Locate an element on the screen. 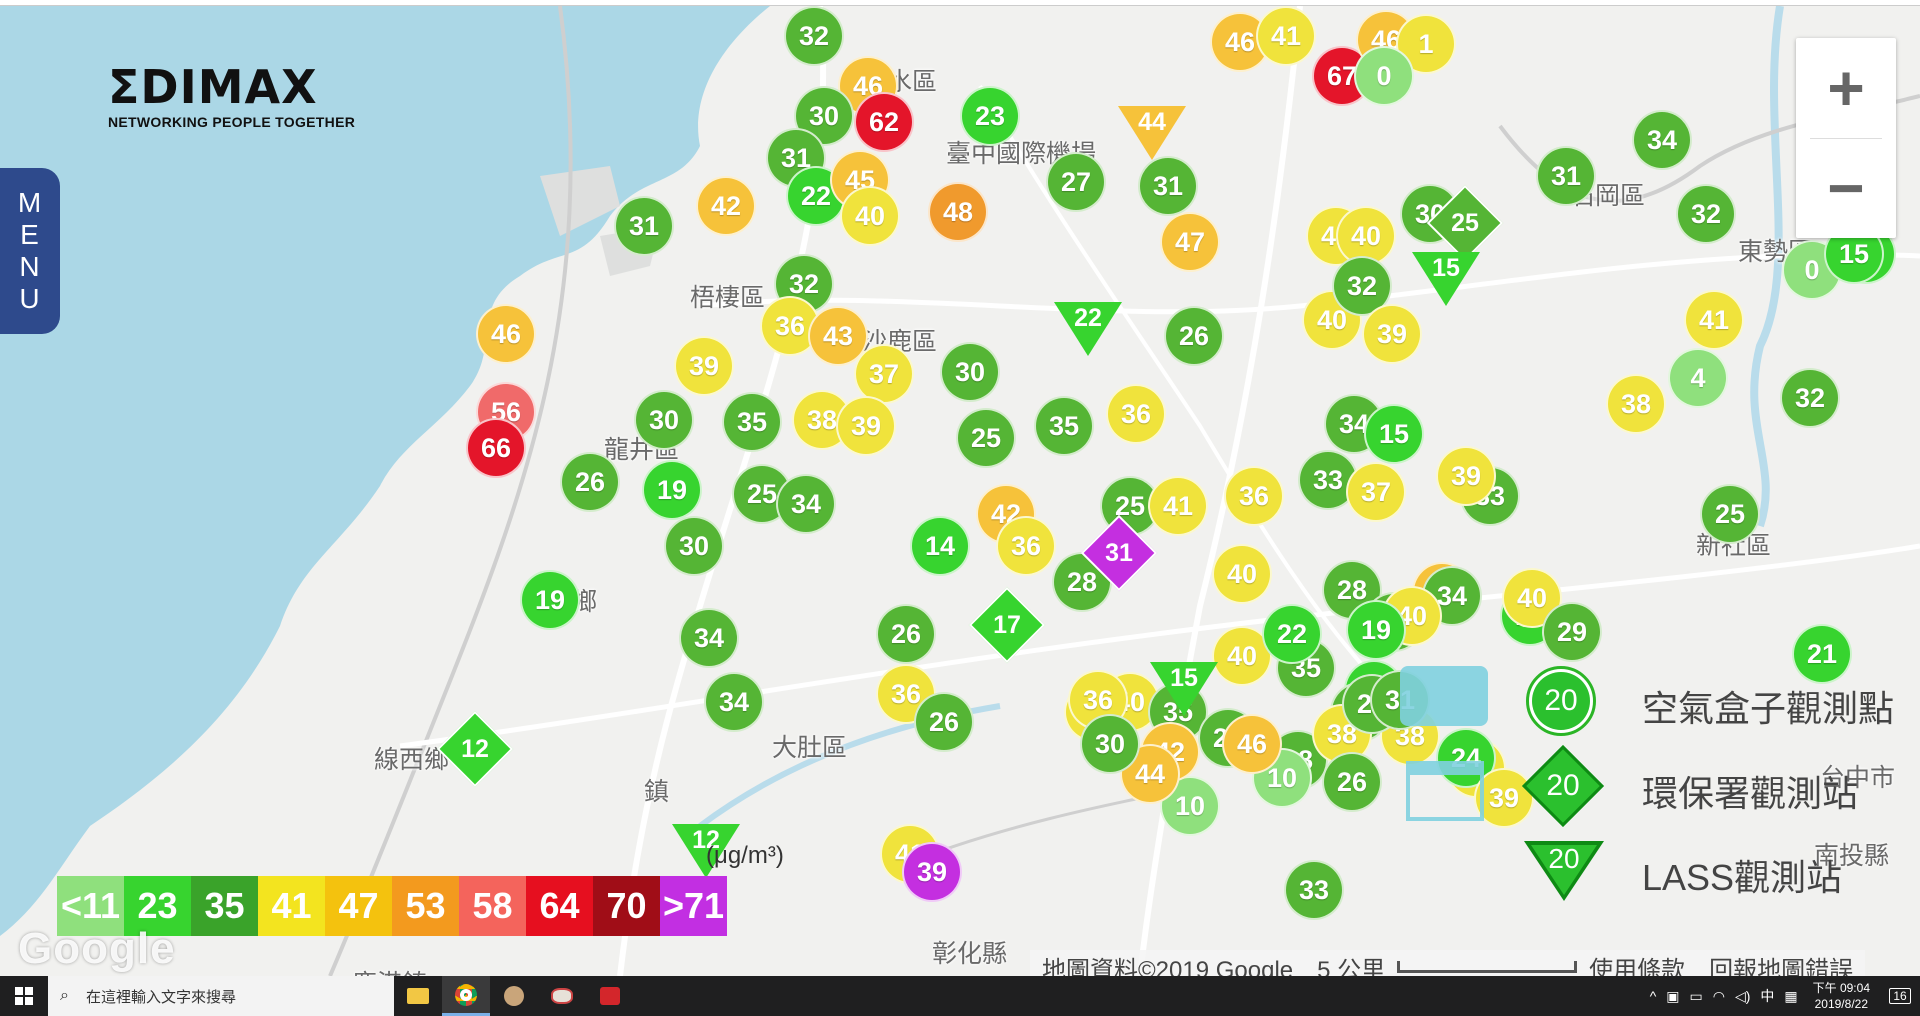 This screenshot has width=1920, height=1016. start-button is located at coordinates (24, 996).